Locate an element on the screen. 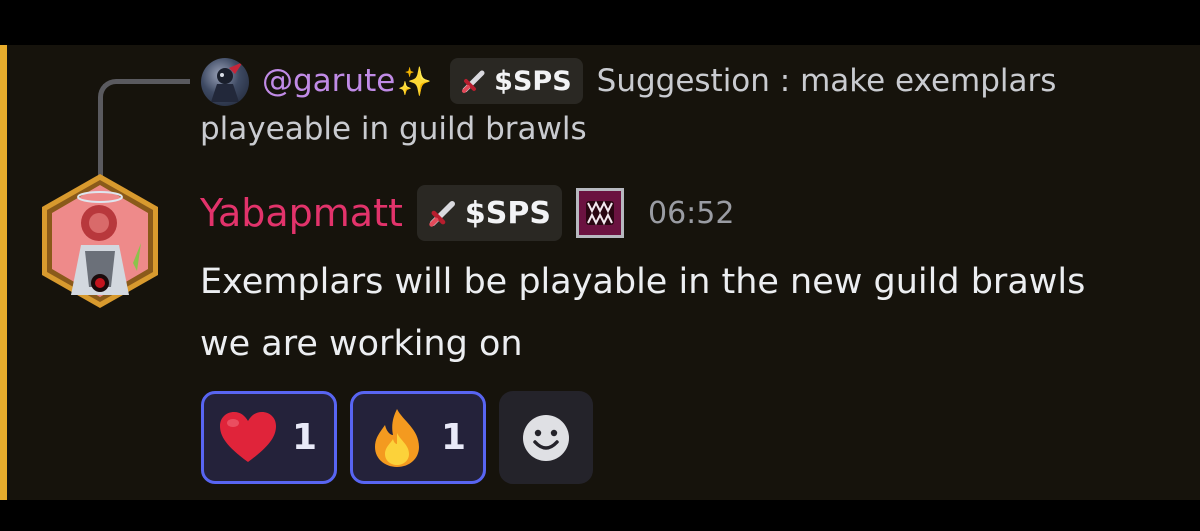 Image resolution: width=1200 pixels, height=531 pixels. message-header: Yabapmatt $SPS 06:52 is located at coordinates (467, 213).